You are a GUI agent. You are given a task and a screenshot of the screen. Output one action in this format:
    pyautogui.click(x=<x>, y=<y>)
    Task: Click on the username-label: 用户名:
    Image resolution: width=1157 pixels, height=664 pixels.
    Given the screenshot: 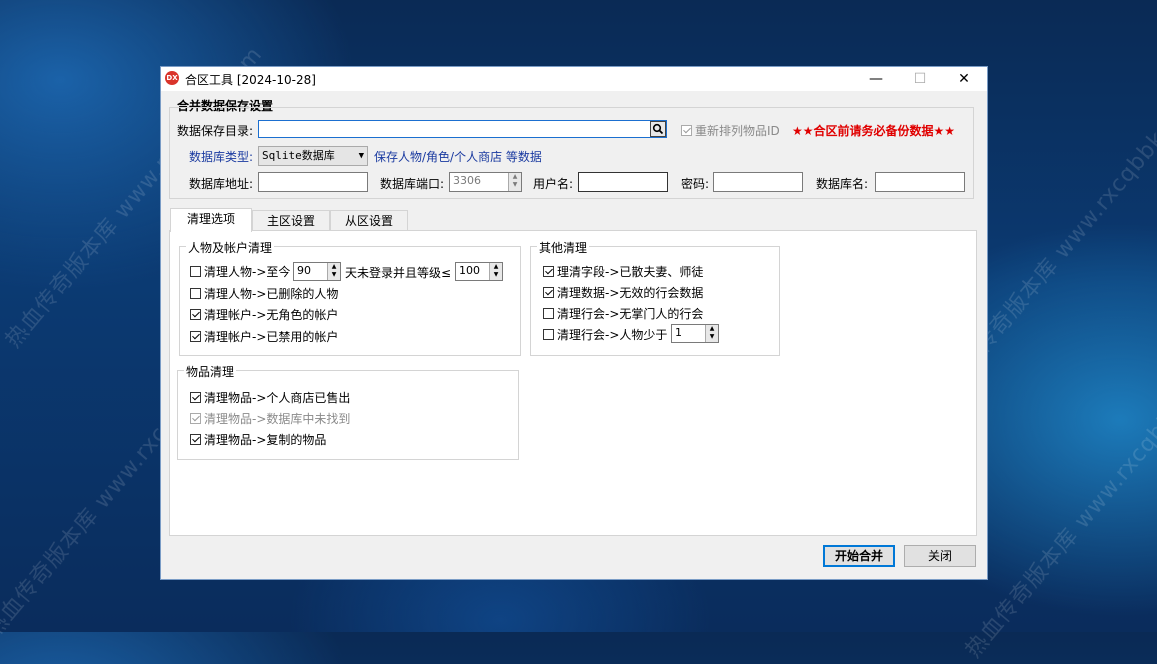 What is the action you would take?
    pyautogui.click(x=553, y=184)
    